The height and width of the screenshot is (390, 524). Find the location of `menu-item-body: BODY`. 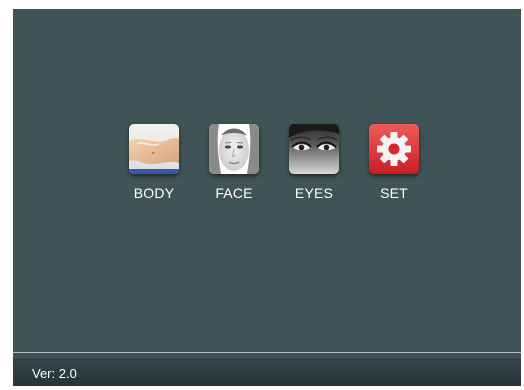

menu-item-body: BODY is located at coordinates (154, 169).